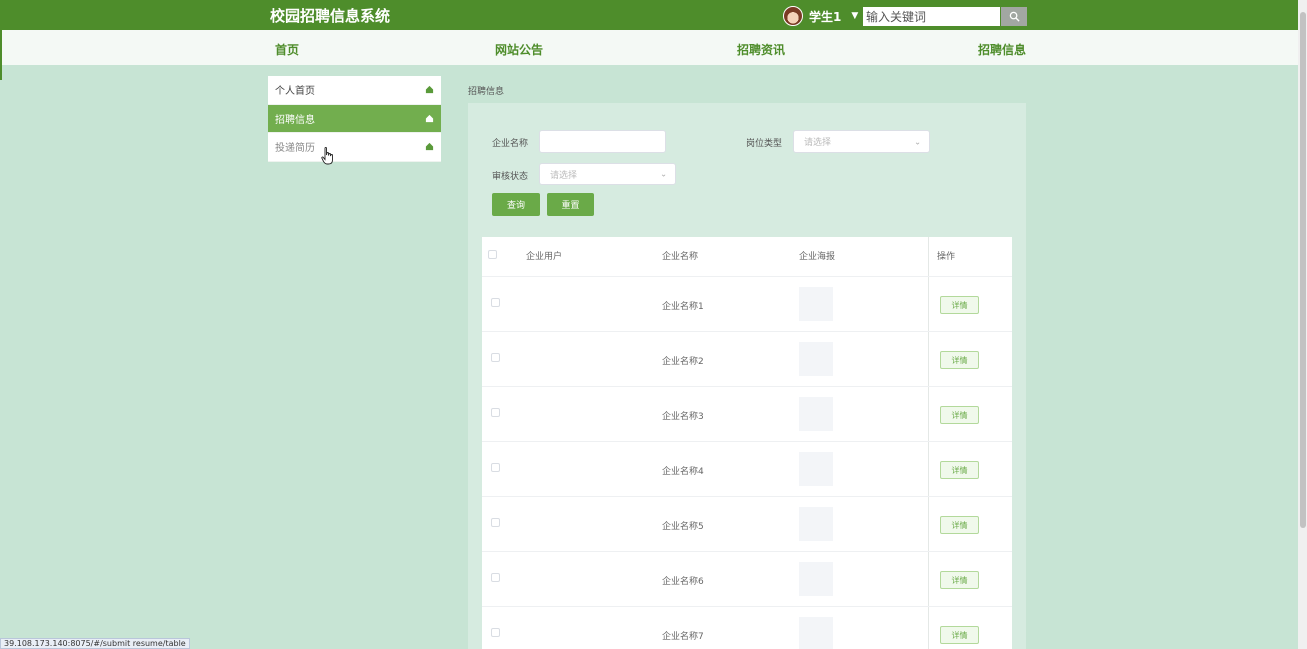 Image resolution: width=1307 pixels, height=649 pixels. Describe the element at coordinates (683, 472) in the screenshot. I see `company-name-cell: 企业名称4` at that location.